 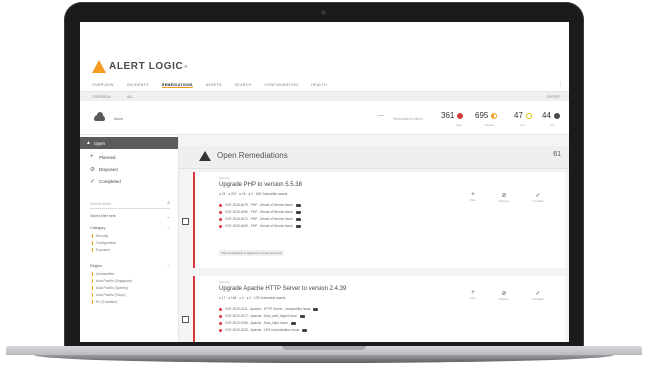 I want to click on collapse-icon: —, so click(x=381, y=116).